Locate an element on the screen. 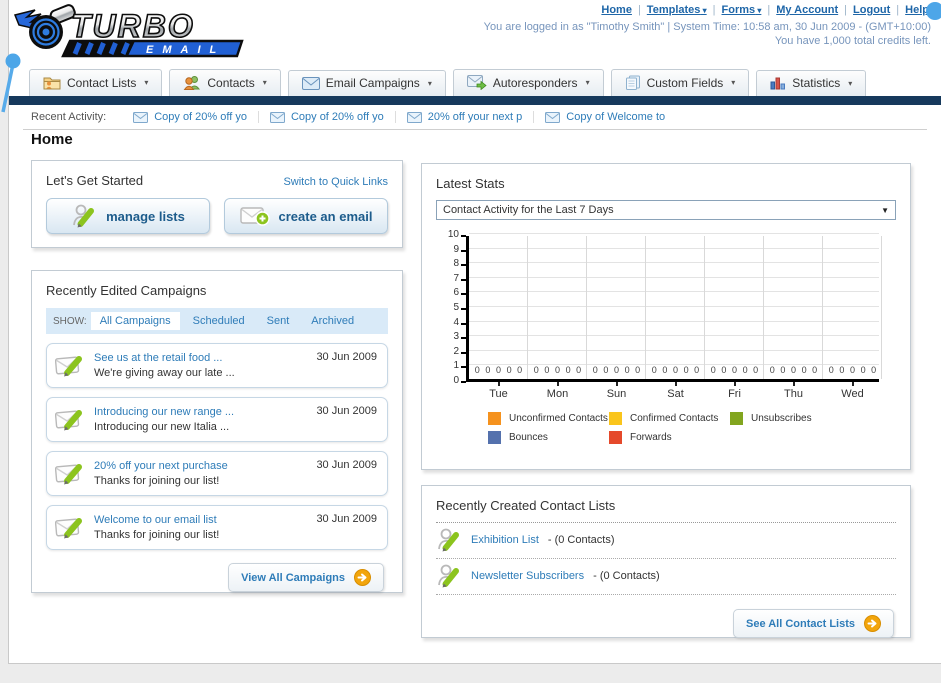 Image resolution: width=941 pixels, height=683 pixels. tab-contacts: Contacts ▾ is located at coordinates (225, 82).